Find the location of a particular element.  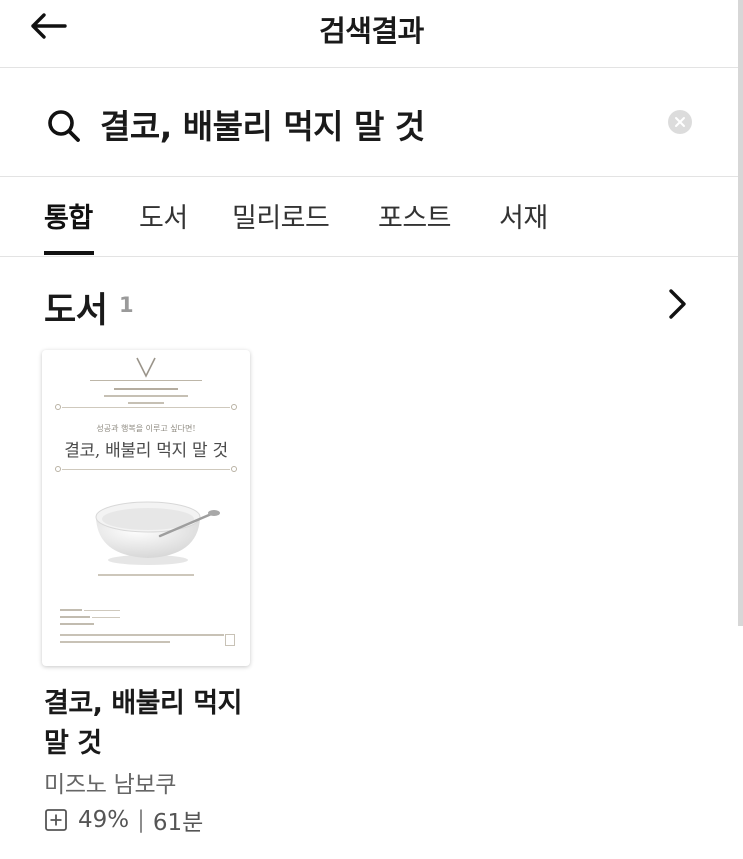

book-meta: 49% | 61분 is located at coordinates (123, 820).